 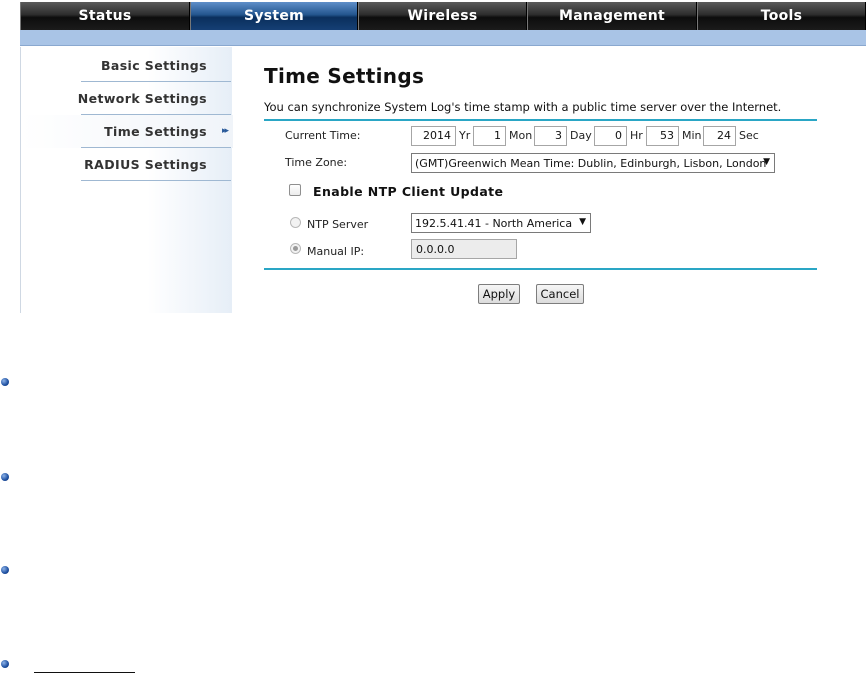 I want to click on cancel-button: Cancel, so click(x=560, y=294).